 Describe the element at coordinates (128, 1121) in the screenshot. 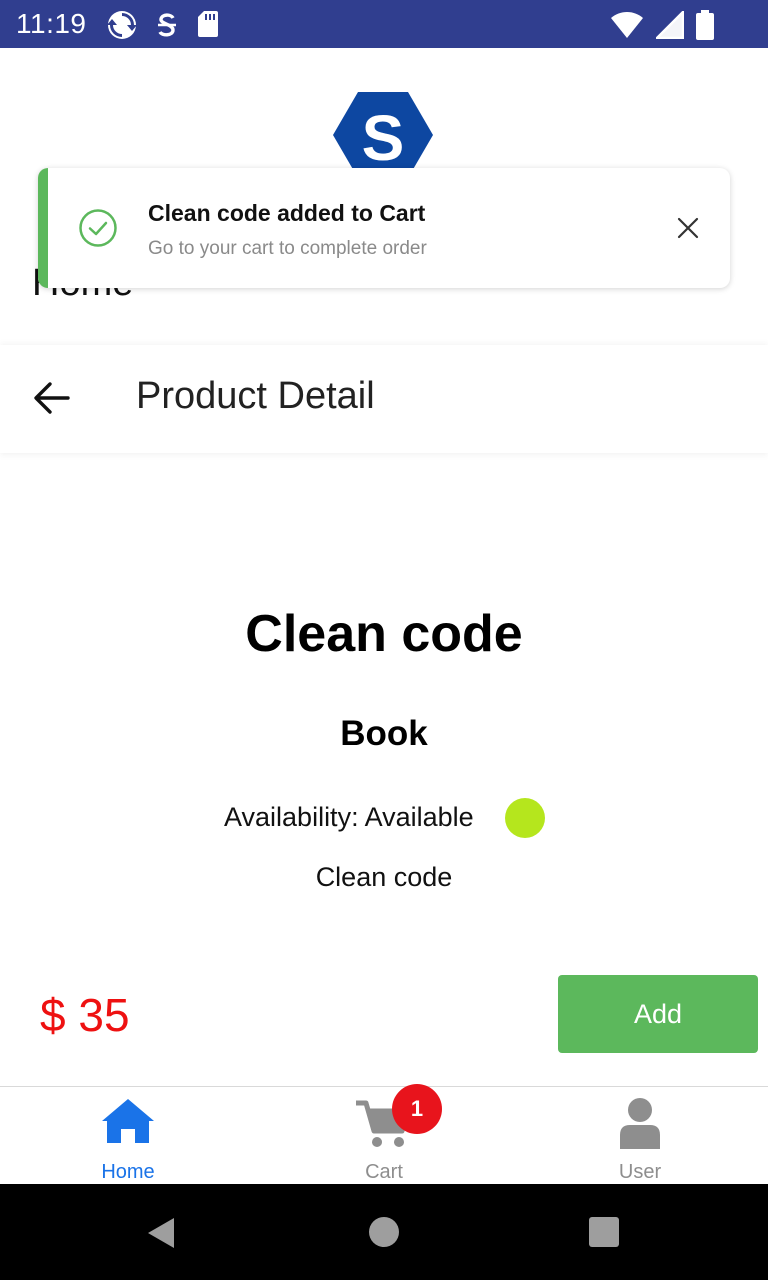

I see `home-icon` at that location.